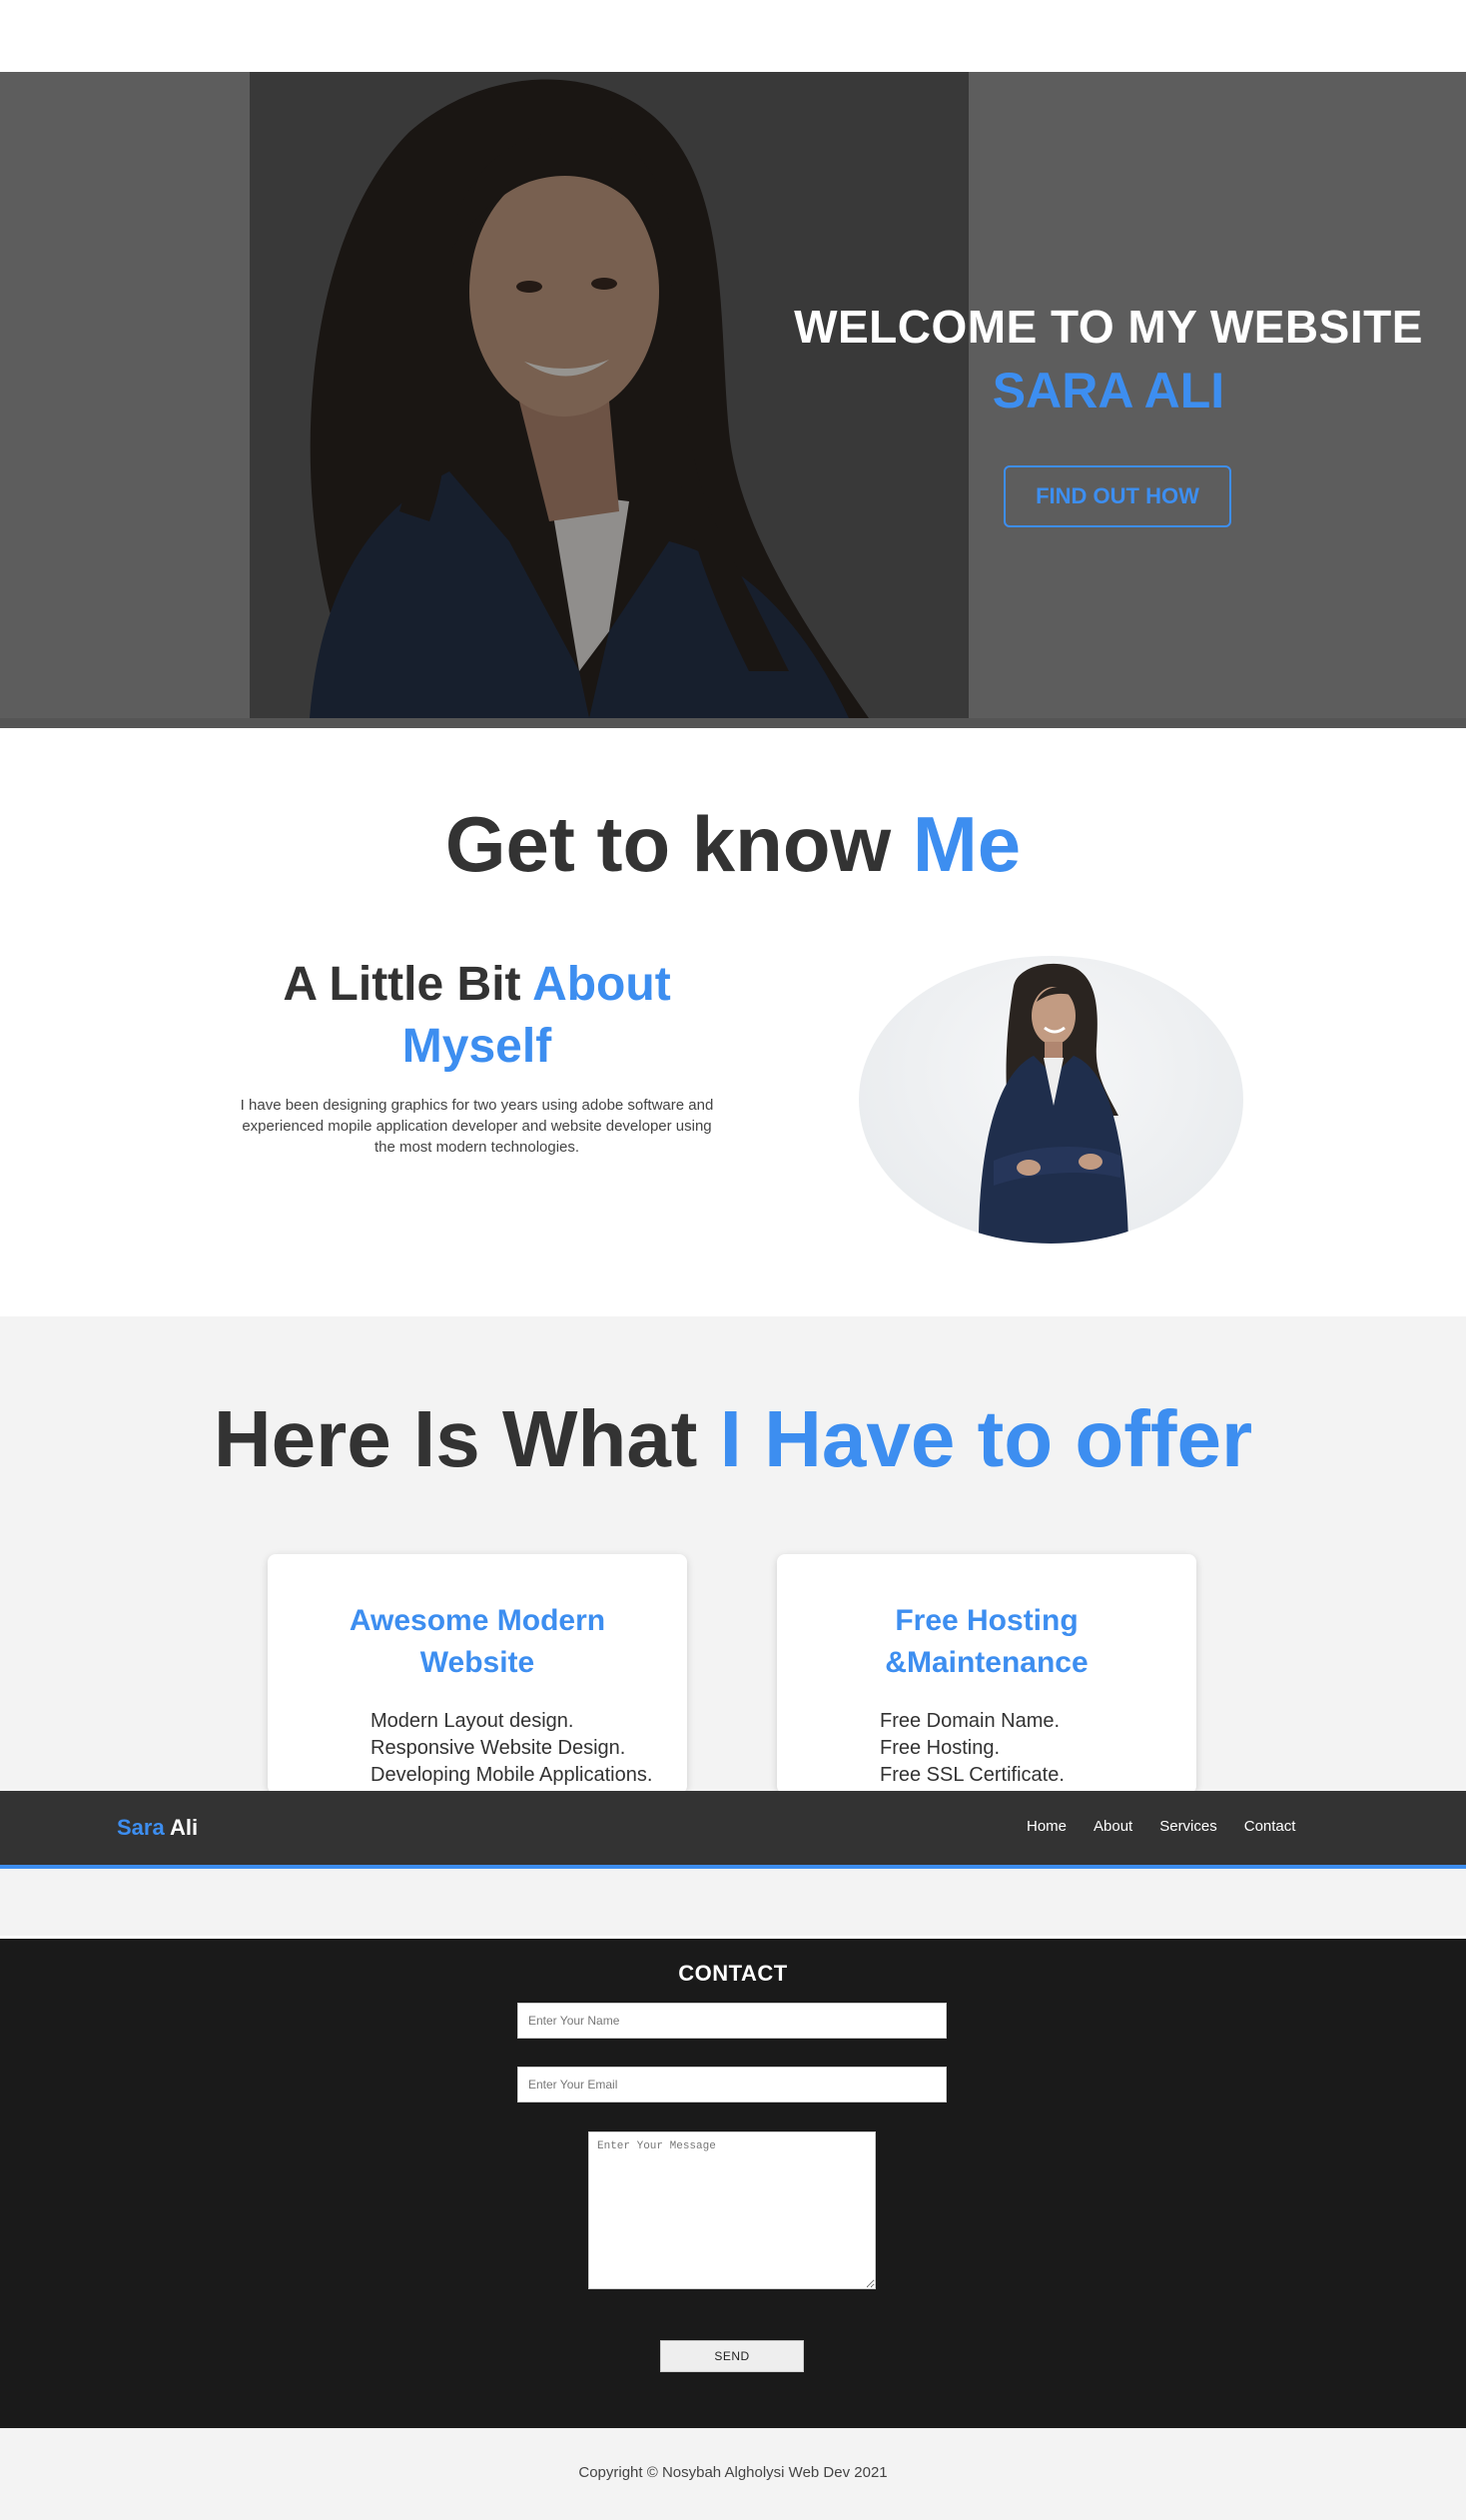  I want to click on hero-welcome-heading: WELCOME TO MY WEBSITE, so click(1108, 327).